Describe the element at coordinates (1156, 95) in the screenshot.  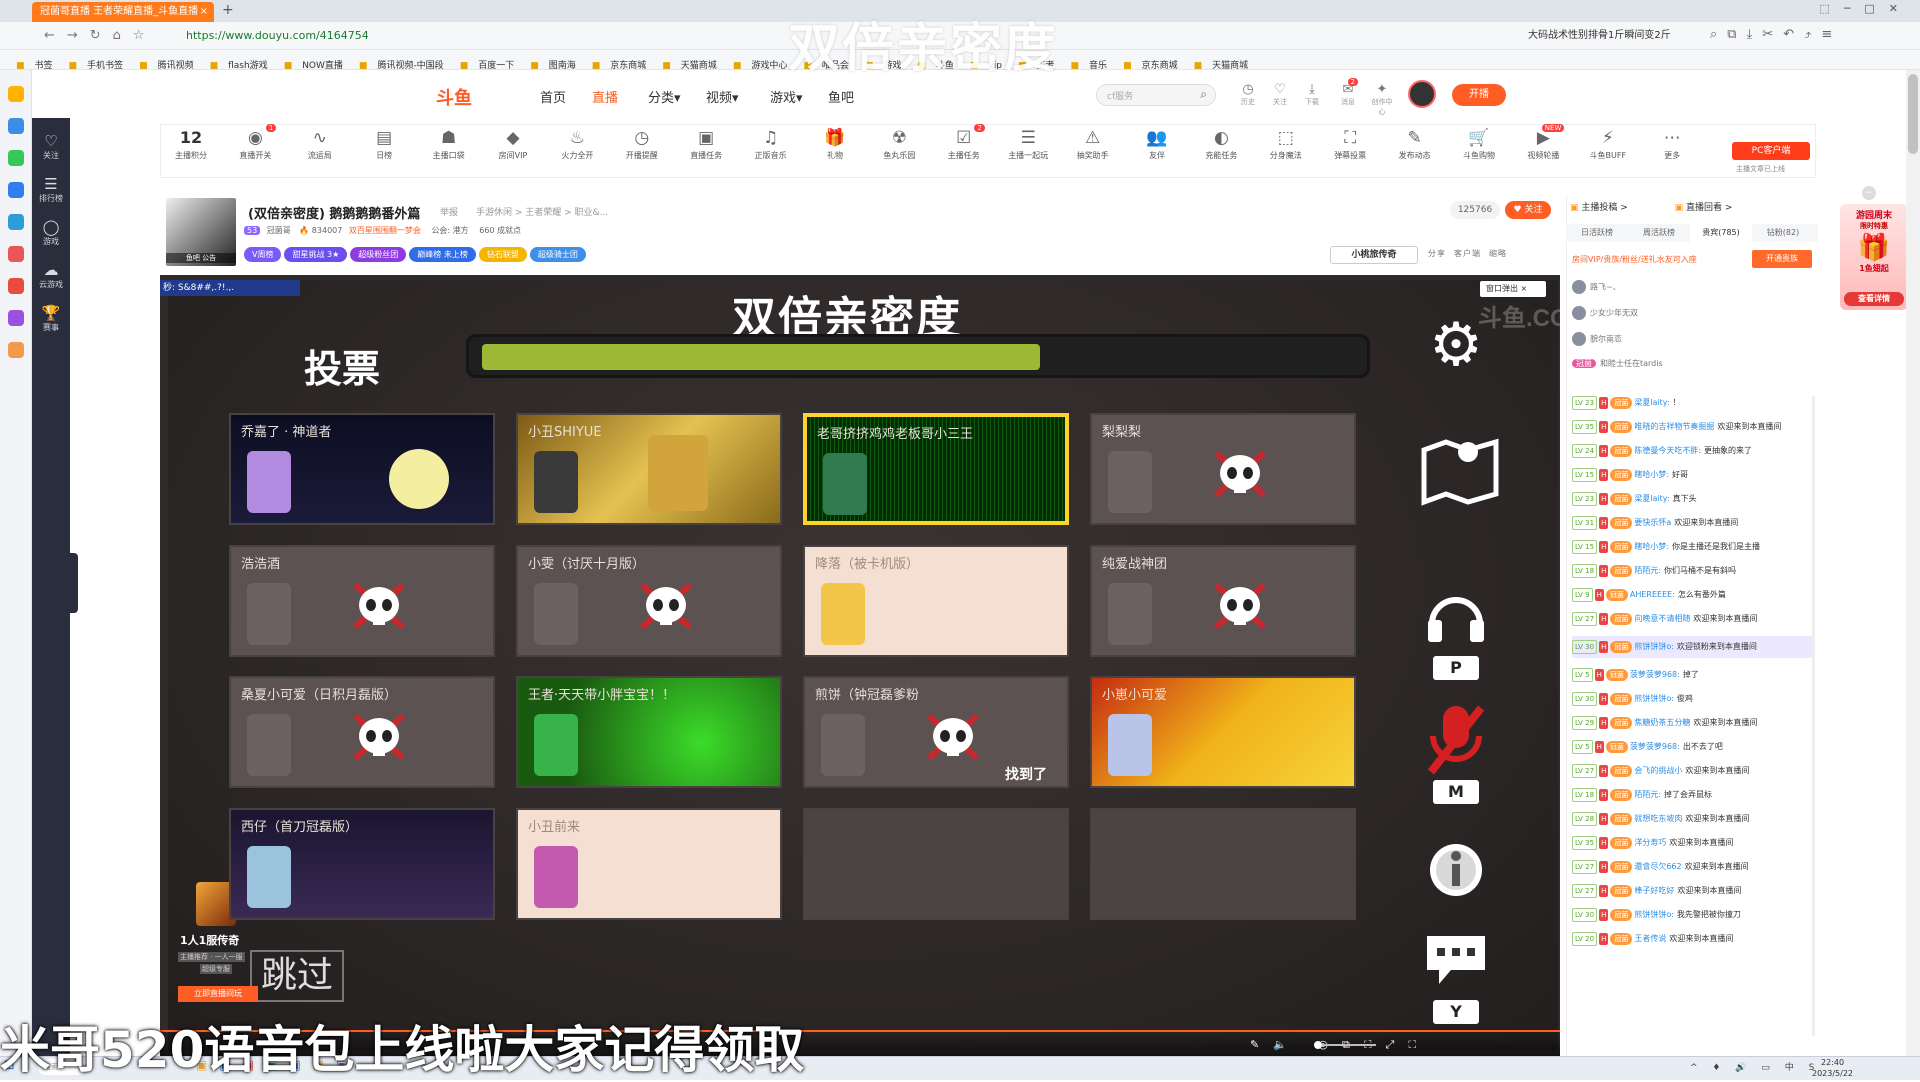
I see `search-input: cf服务 ⌕` at that location.